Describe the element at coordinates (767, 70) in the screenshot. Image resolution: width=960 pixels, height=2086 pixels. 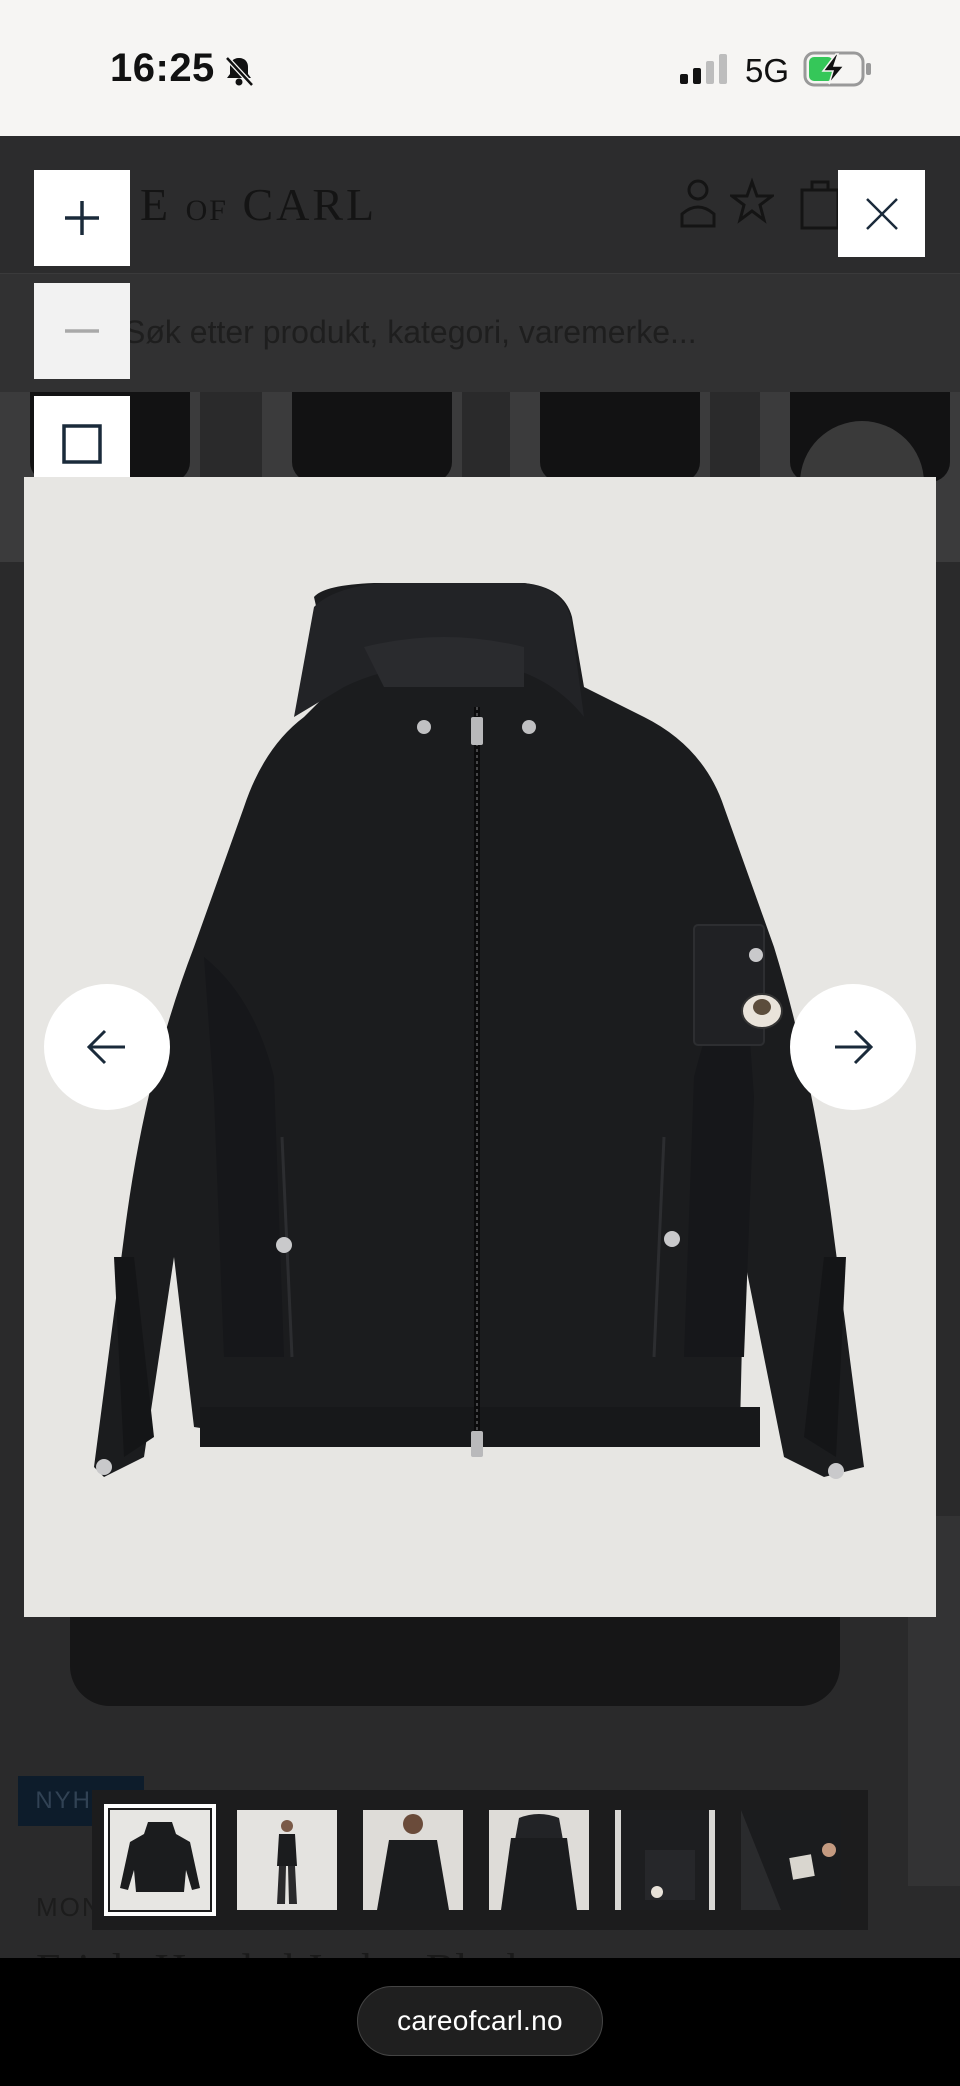
I see `network-type: 5G` at that location.